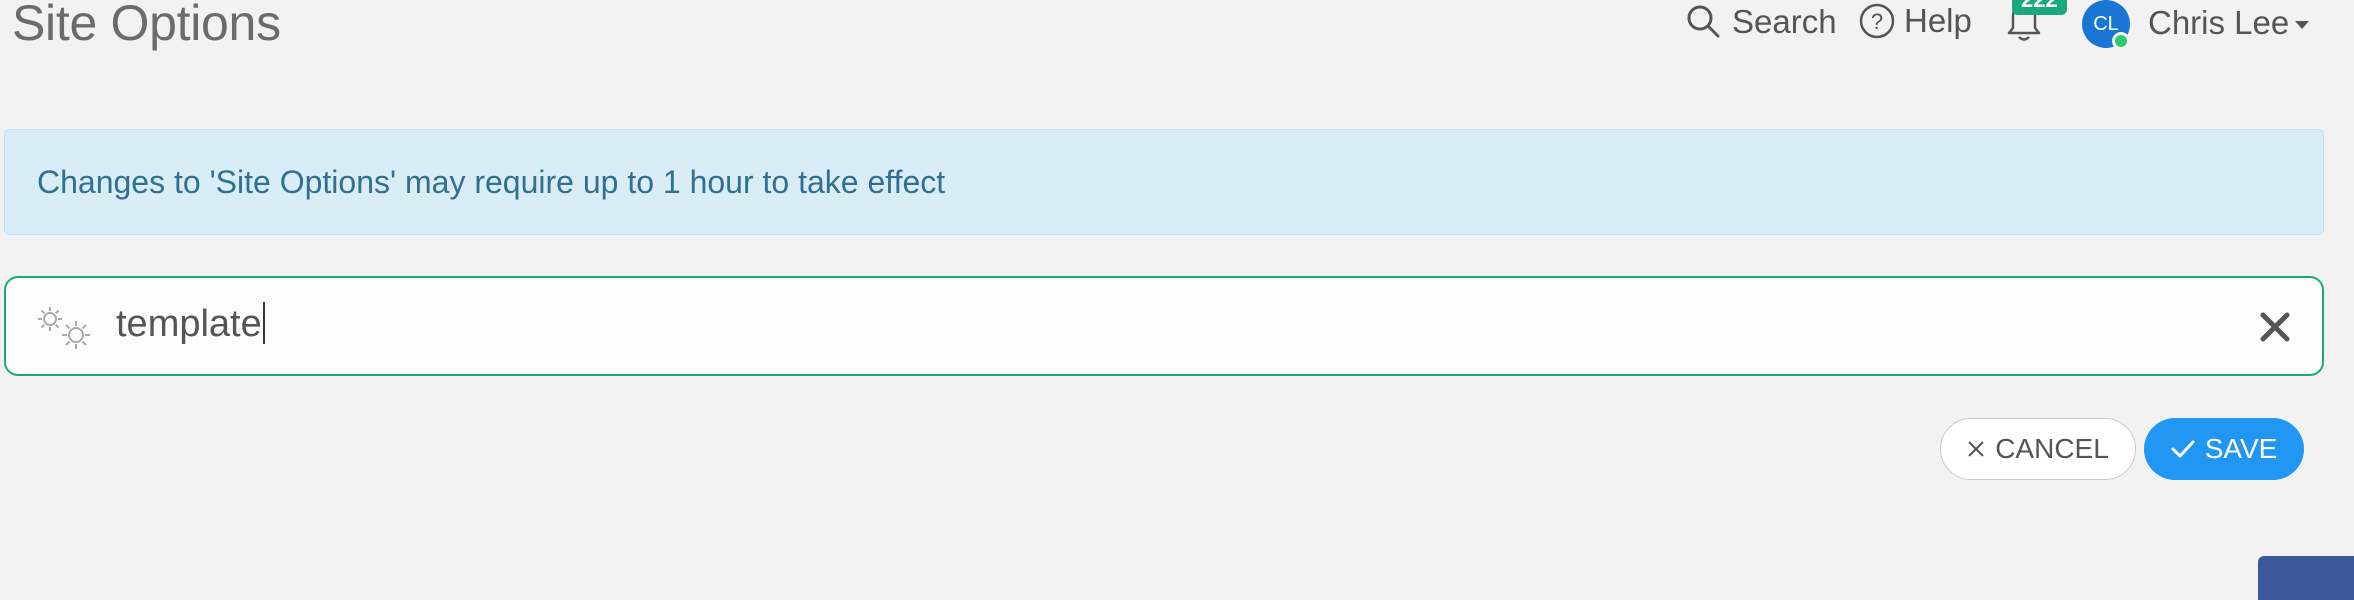 The width and height of the screenshot is (2354, 600). What do you see at coordinates (2183, 449) in the screenshot?
I see `checkmark-icon` at bounding box center [2183, 449].